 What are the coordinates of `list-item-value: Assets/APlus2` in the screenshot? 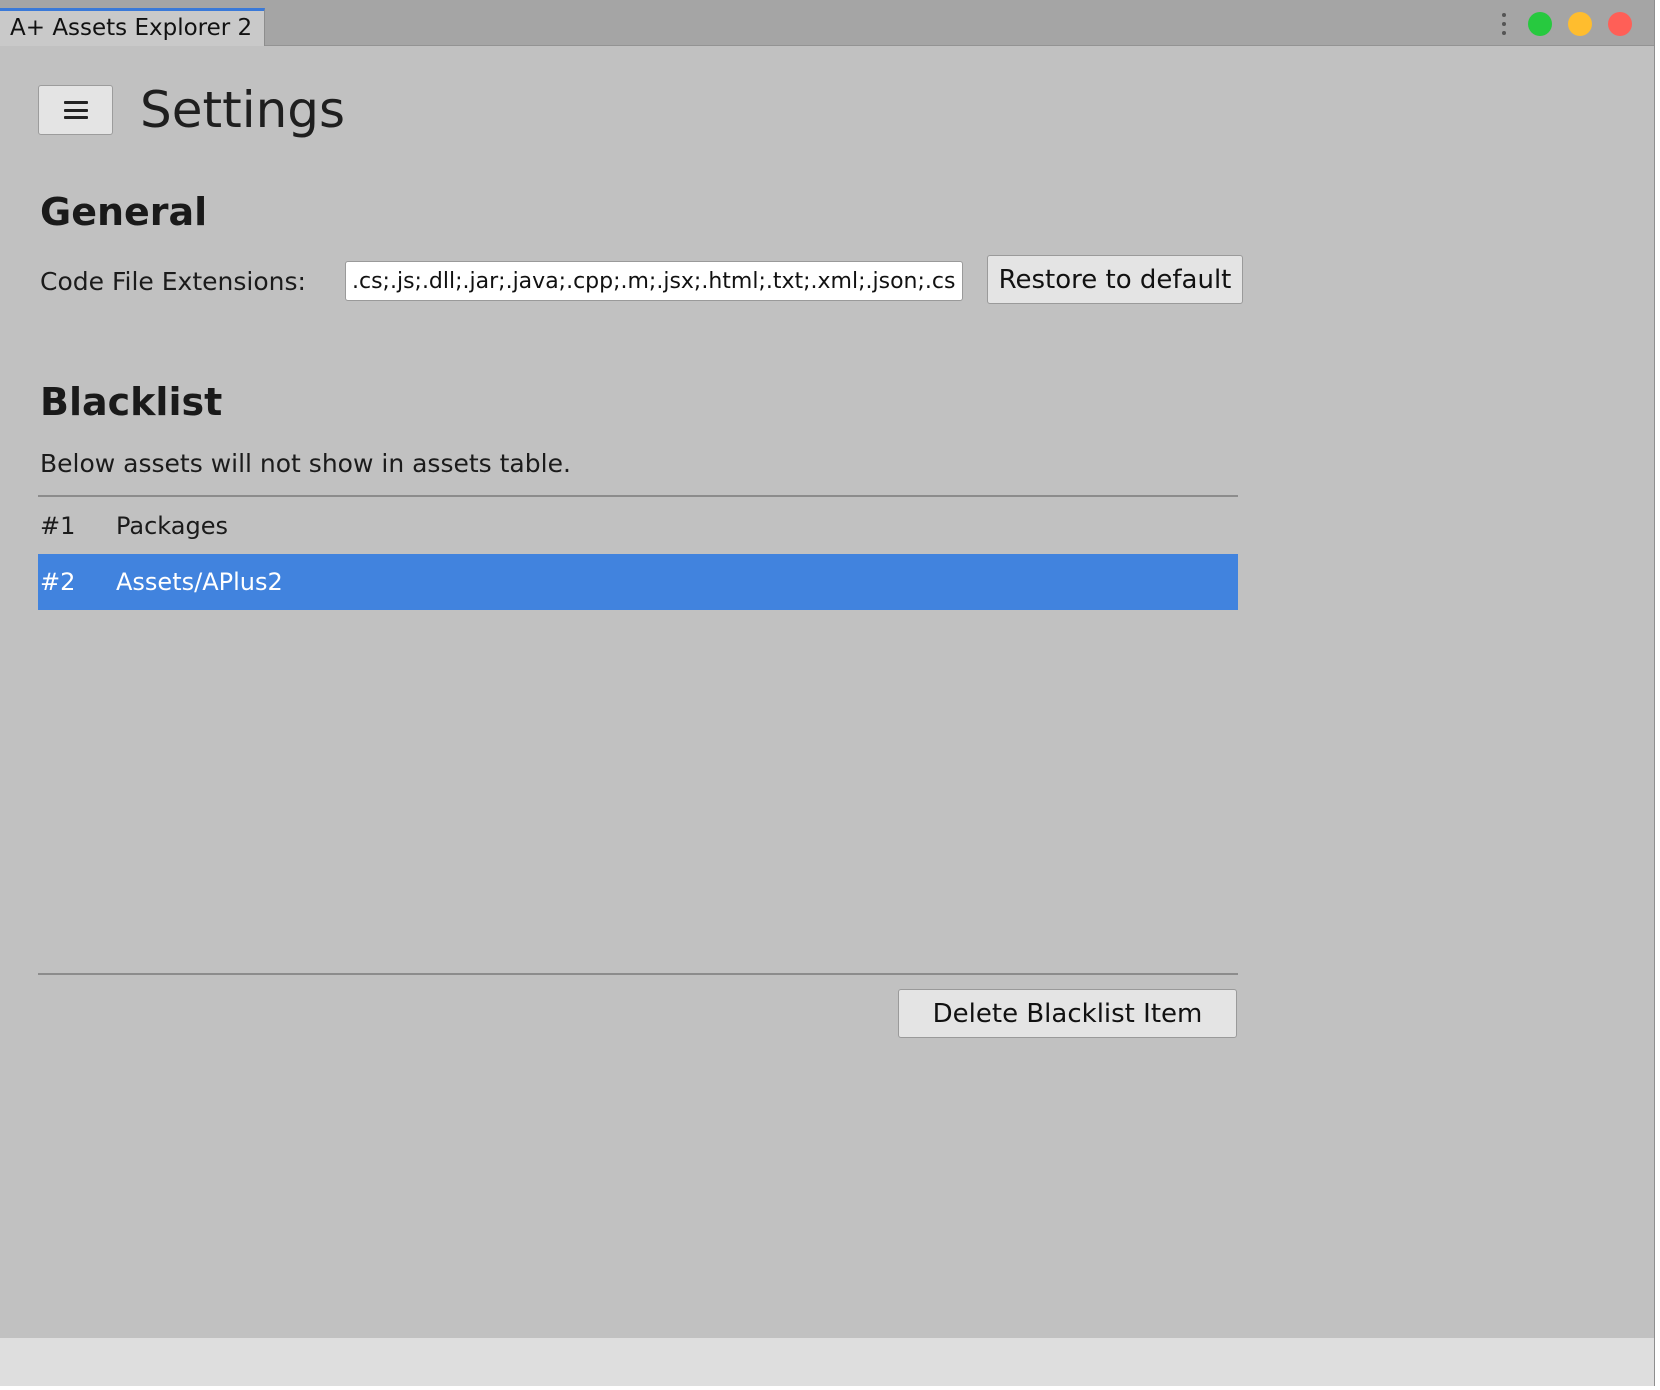 It's located at (199, 582).